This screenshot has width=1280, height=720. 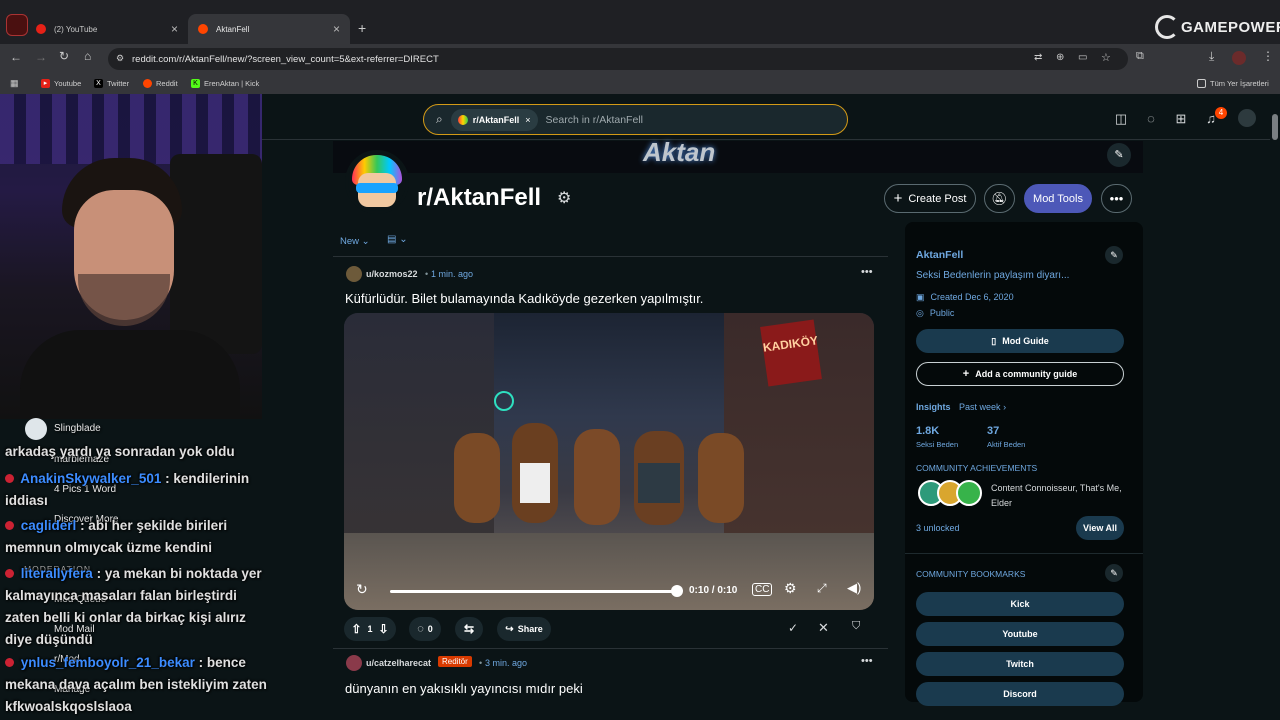 What do you see at coordinates (535, 591) in the screenshot?
I see `video-progress-bar` at bounding box center [535, 591].